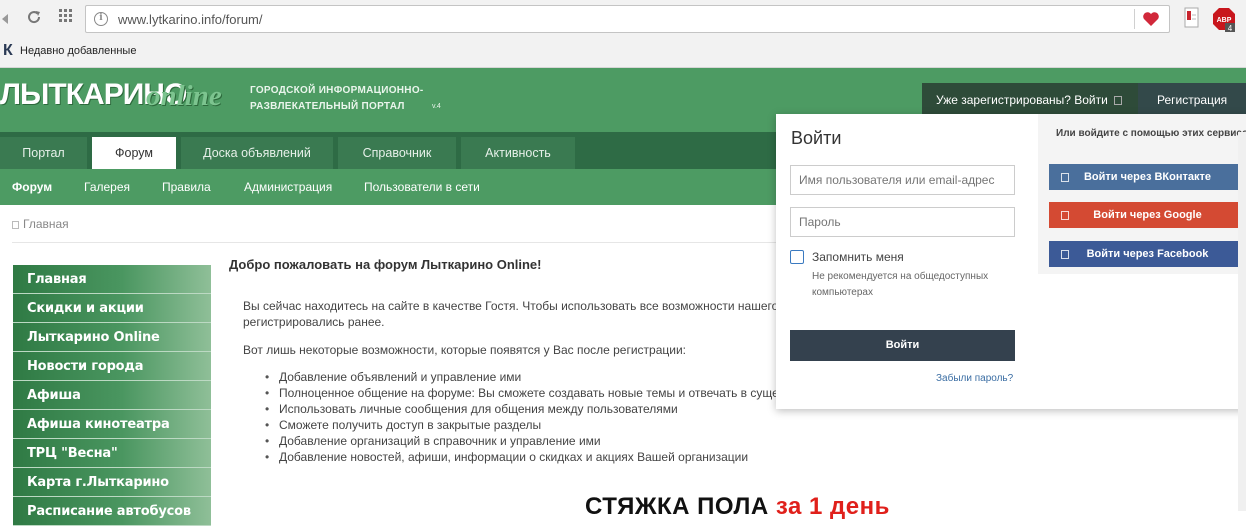 This screenshot has width=1246, height=526. I want to click on sidebar-item-cinema: Афиша кинотеатра, so click(112, 424).